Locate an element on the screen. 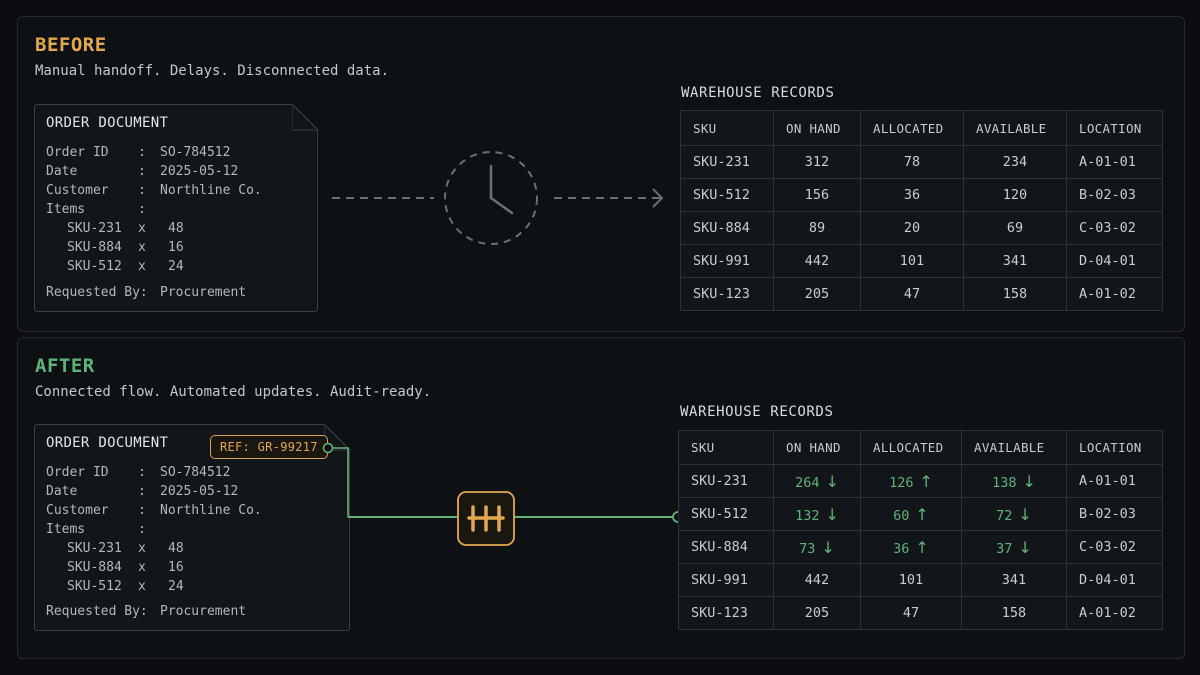 This screenshot has height=675, width=1200. table-row: SKU-884 89 20 69 C-03-02 is located at coordinates (921, 228).